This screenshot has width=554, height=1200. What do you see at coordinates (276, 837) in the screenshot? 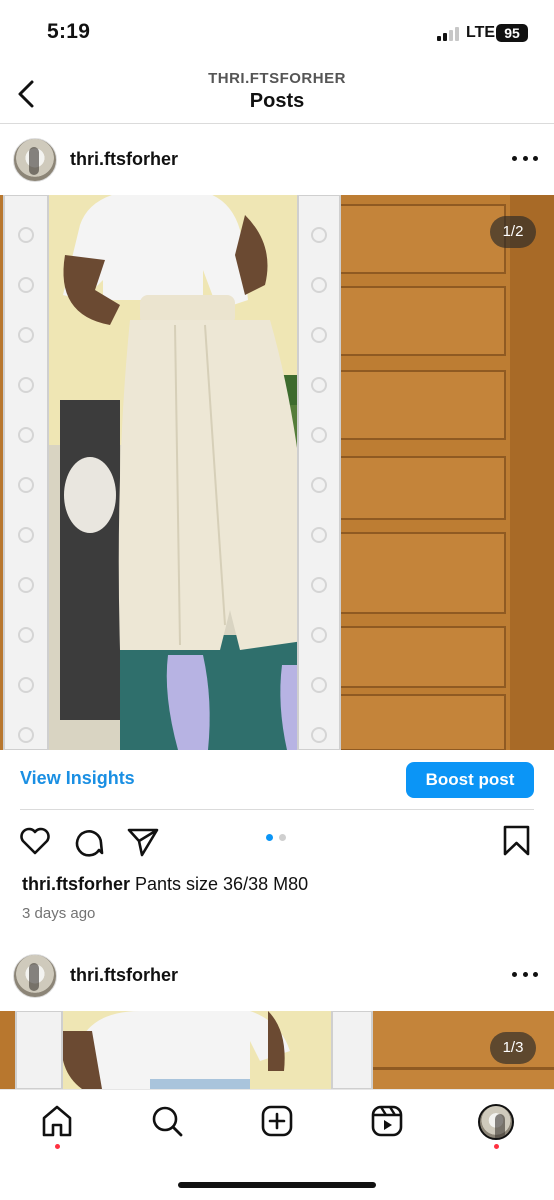
I see `carousel-indicator` at bounding box center [276, 837].